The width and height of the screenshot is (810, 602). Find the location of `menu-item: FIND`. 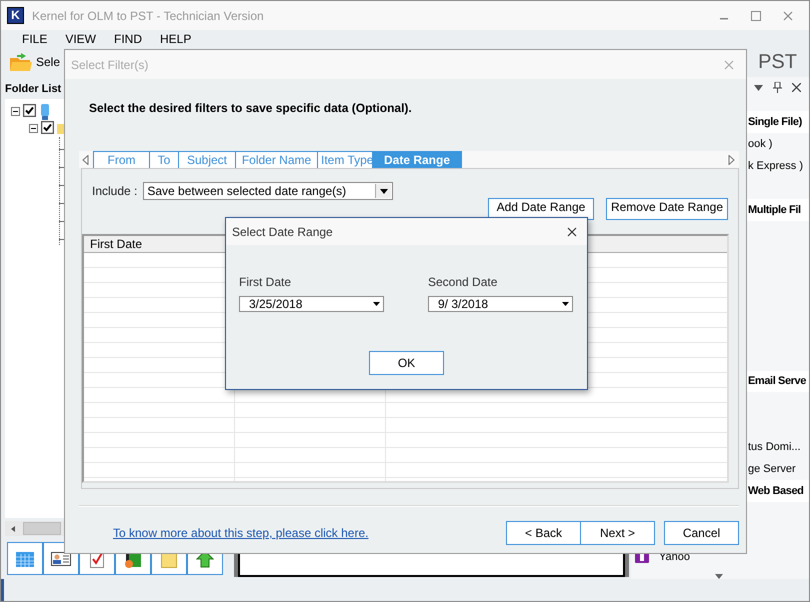

menu-item: FIND is located at coordinates (128, 39).